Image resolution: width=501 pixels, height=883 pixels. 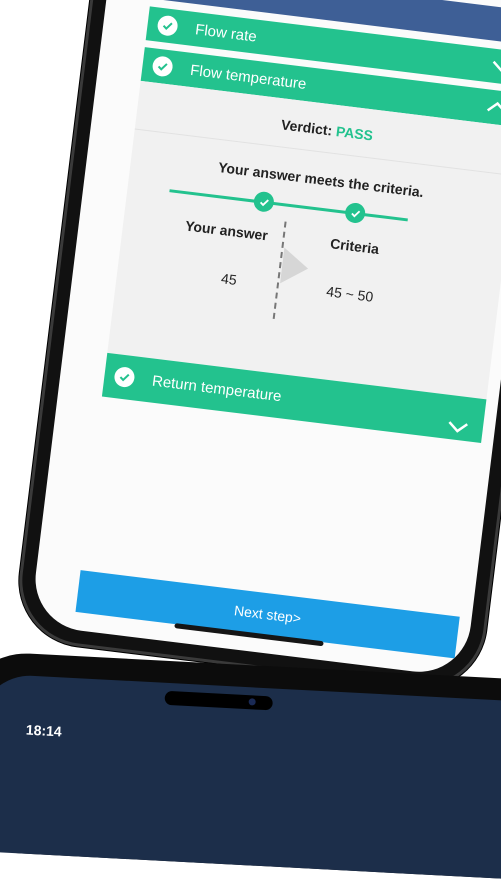 What do you see at coordinates (44, 730) in the screenshot?
I see `status-time: 18:14` at bounding box center [44, 730].